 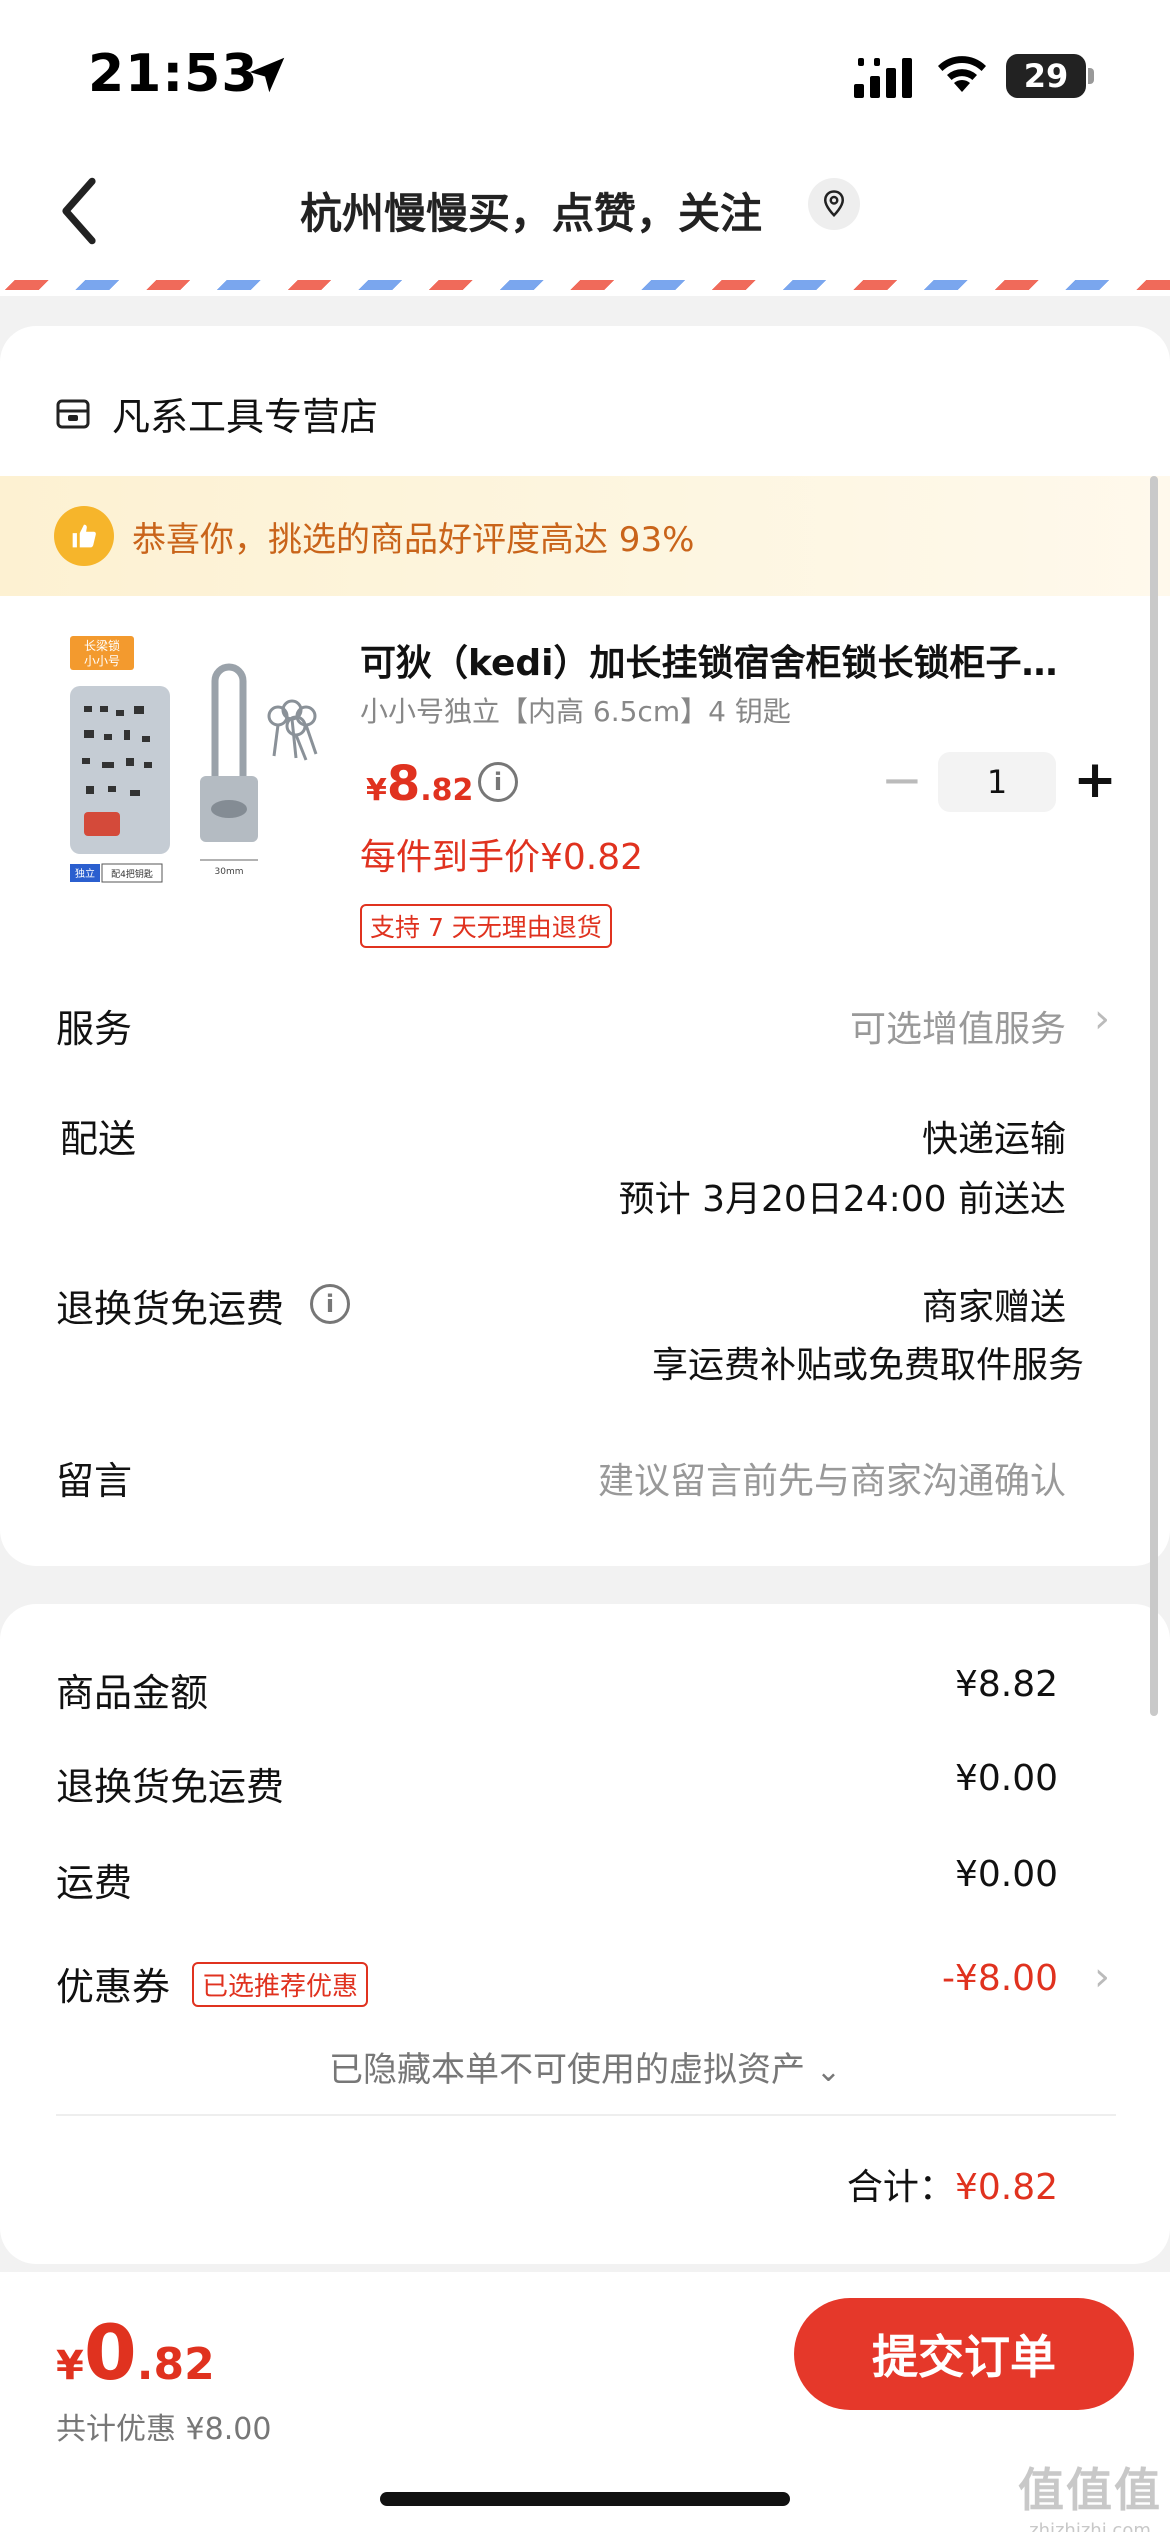 I want to click on image-badge-left: 独立, so click(x=85, y=873).